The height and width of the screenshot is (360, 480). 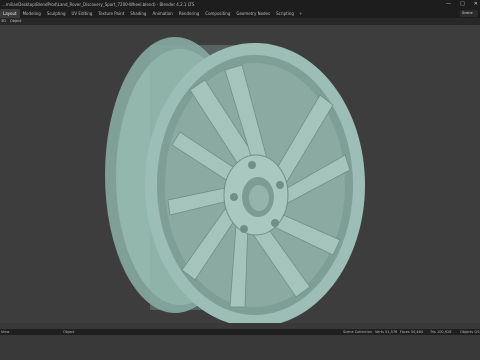 What do you see at coordinates (10, 13) in the screenshot?
I see `tab-layout: Layout` at bounding box center [10, 13].